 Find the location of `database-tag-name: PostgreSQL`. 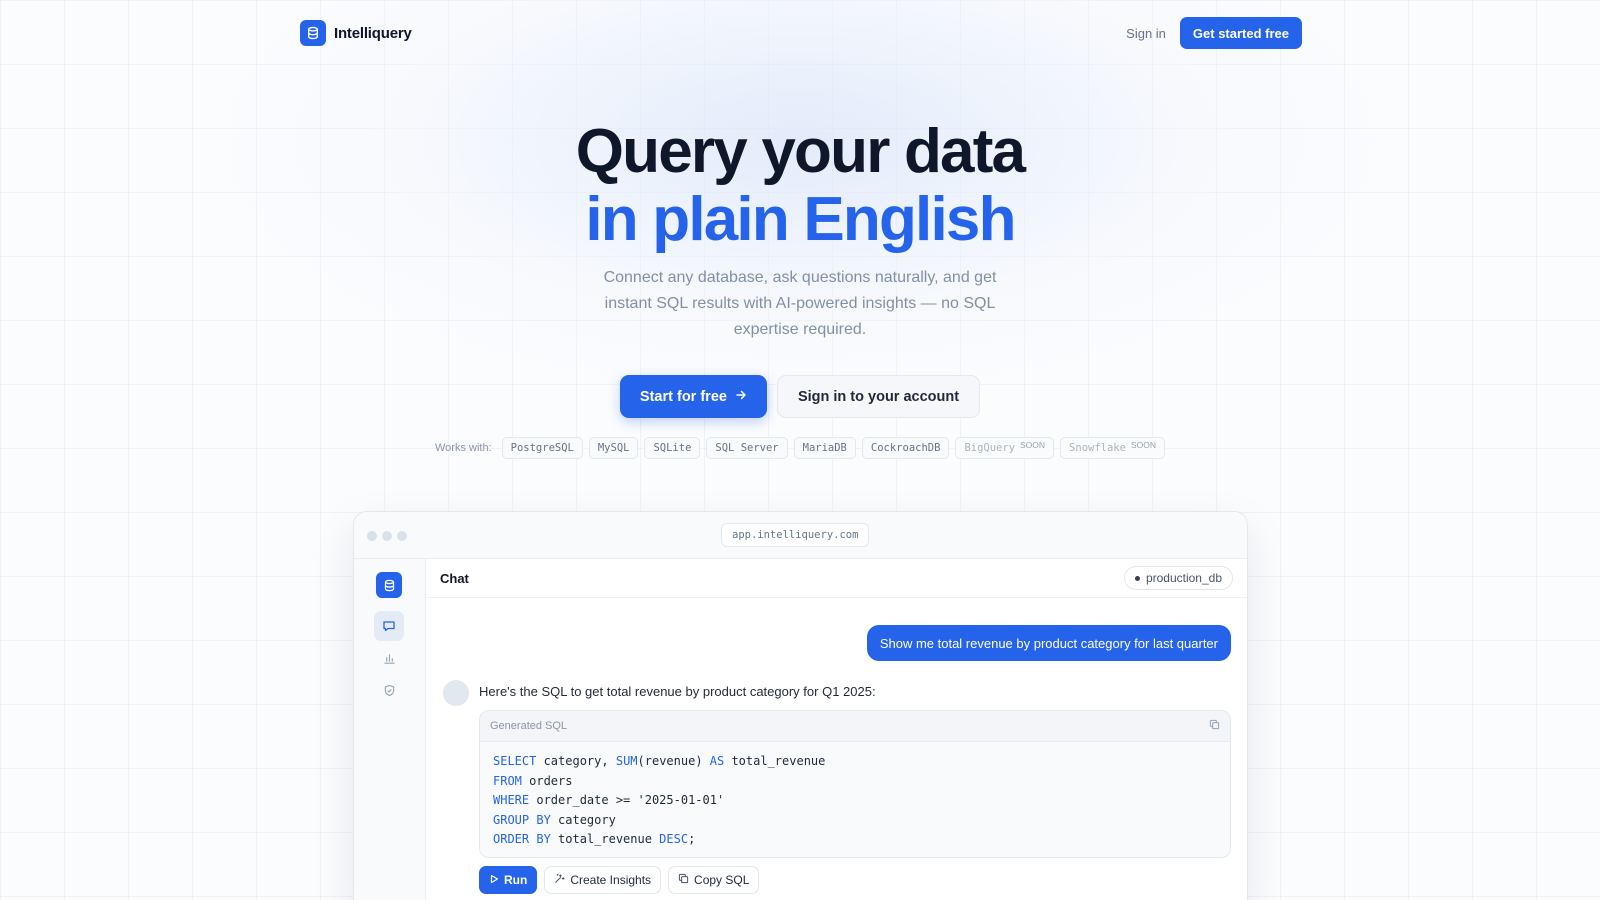

database-tag-name: PostgreSQL is located at coordinates (542, 448).